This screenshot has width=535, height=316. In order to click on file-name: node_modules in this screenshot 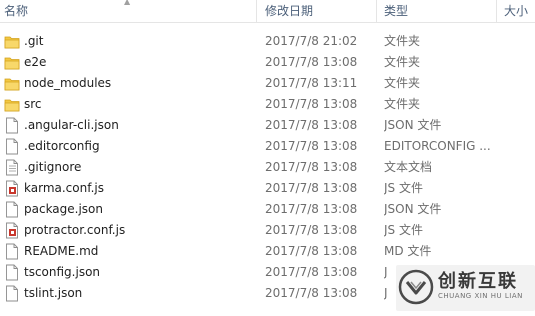, I will do `click(68, 83)`.